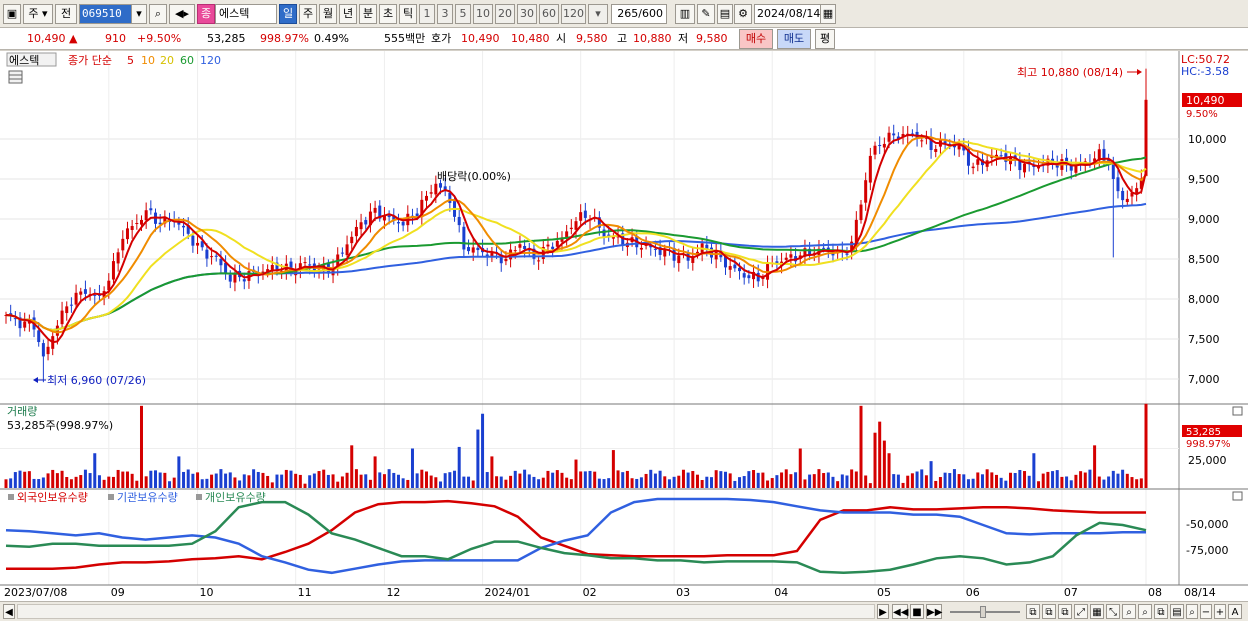 Image resolution: width=1248 pixels, height=621 pixels. What do you see at coordinates (15, 77) in the screenshot?
I see `table-toggle-icon` at bounding box center [15, 77].